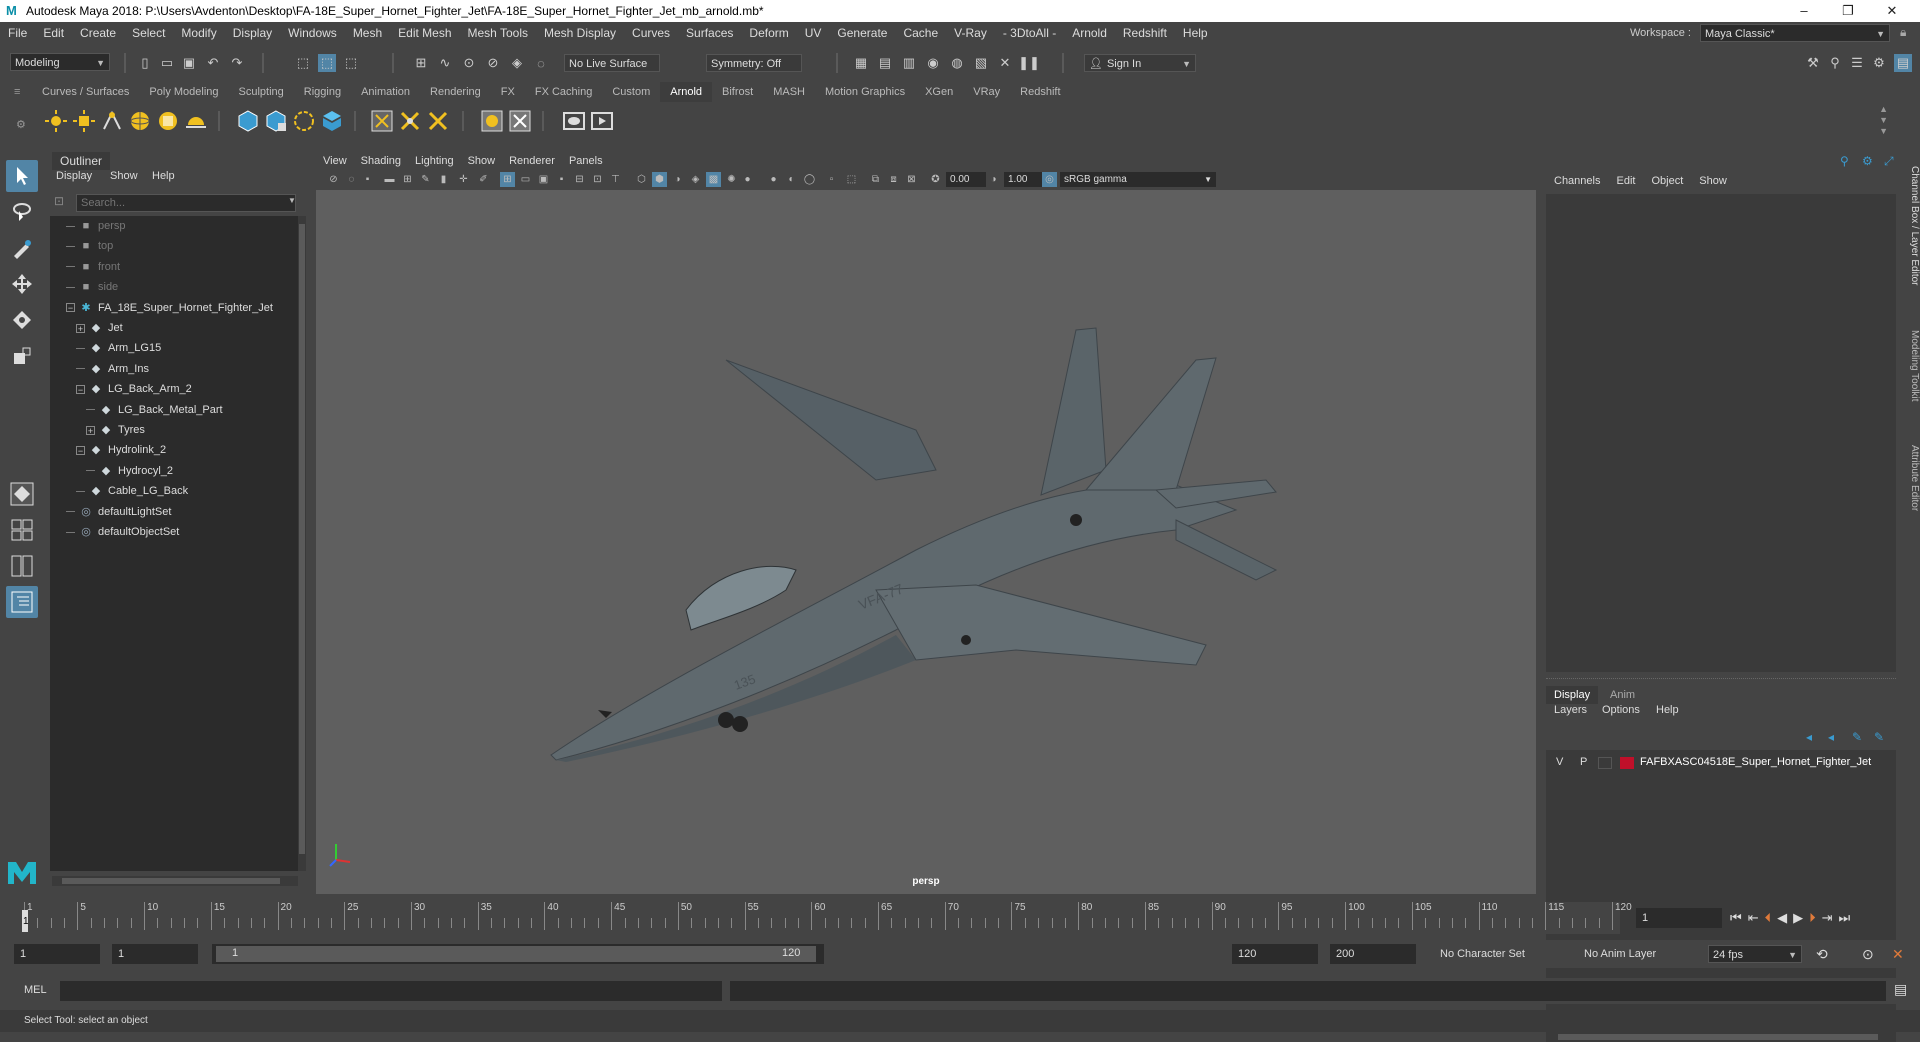 This screenshot has height=1042, width=1920. What do you see at coordinates (391, 991) in the screenshot?
I see `command-input` at bounding box center [391, 991].